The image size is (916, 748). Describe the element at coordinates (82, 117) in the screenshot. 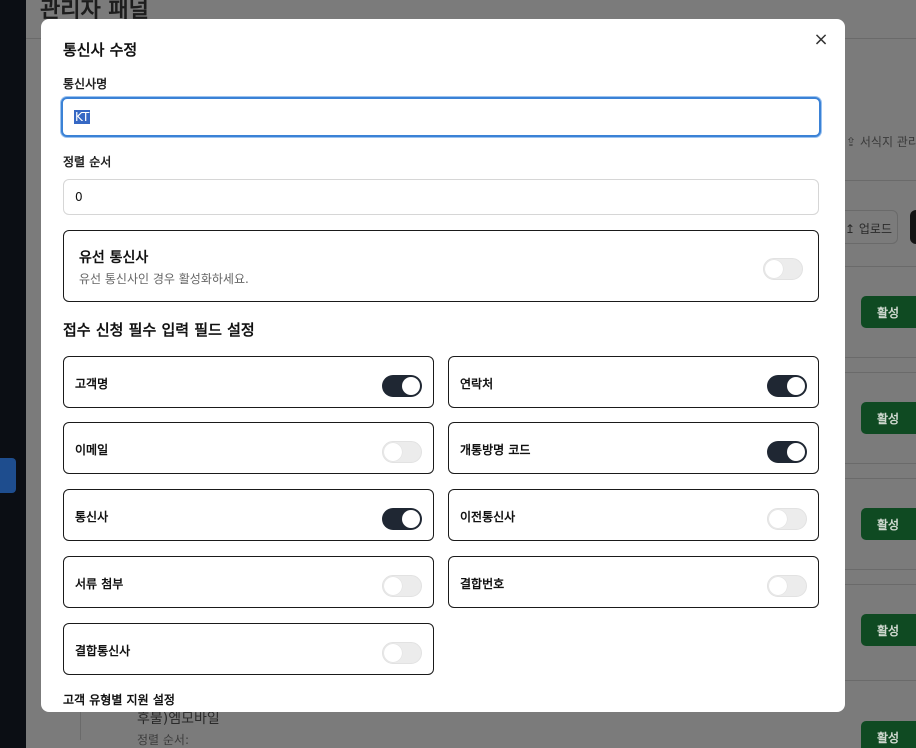

I see `carrier-name-value: KT` at that location.